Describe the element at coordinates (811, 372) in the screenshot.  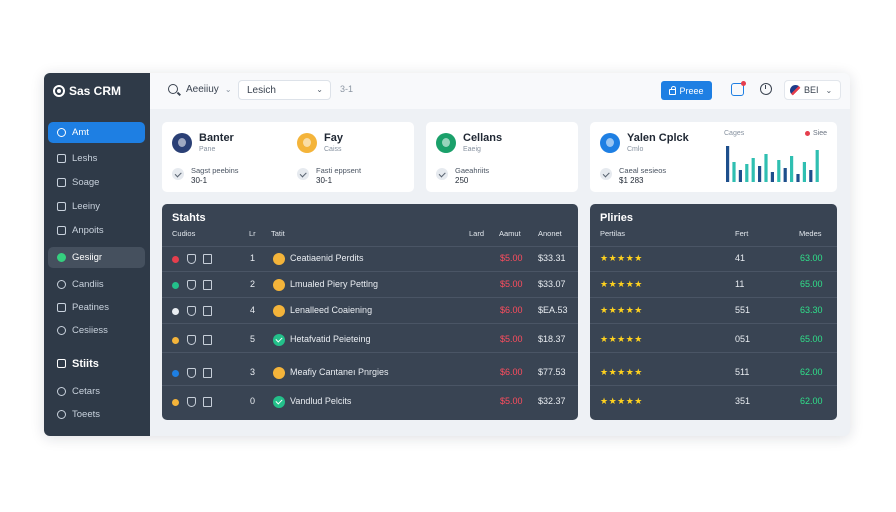
I see `metric-value: 62.00` at that location.